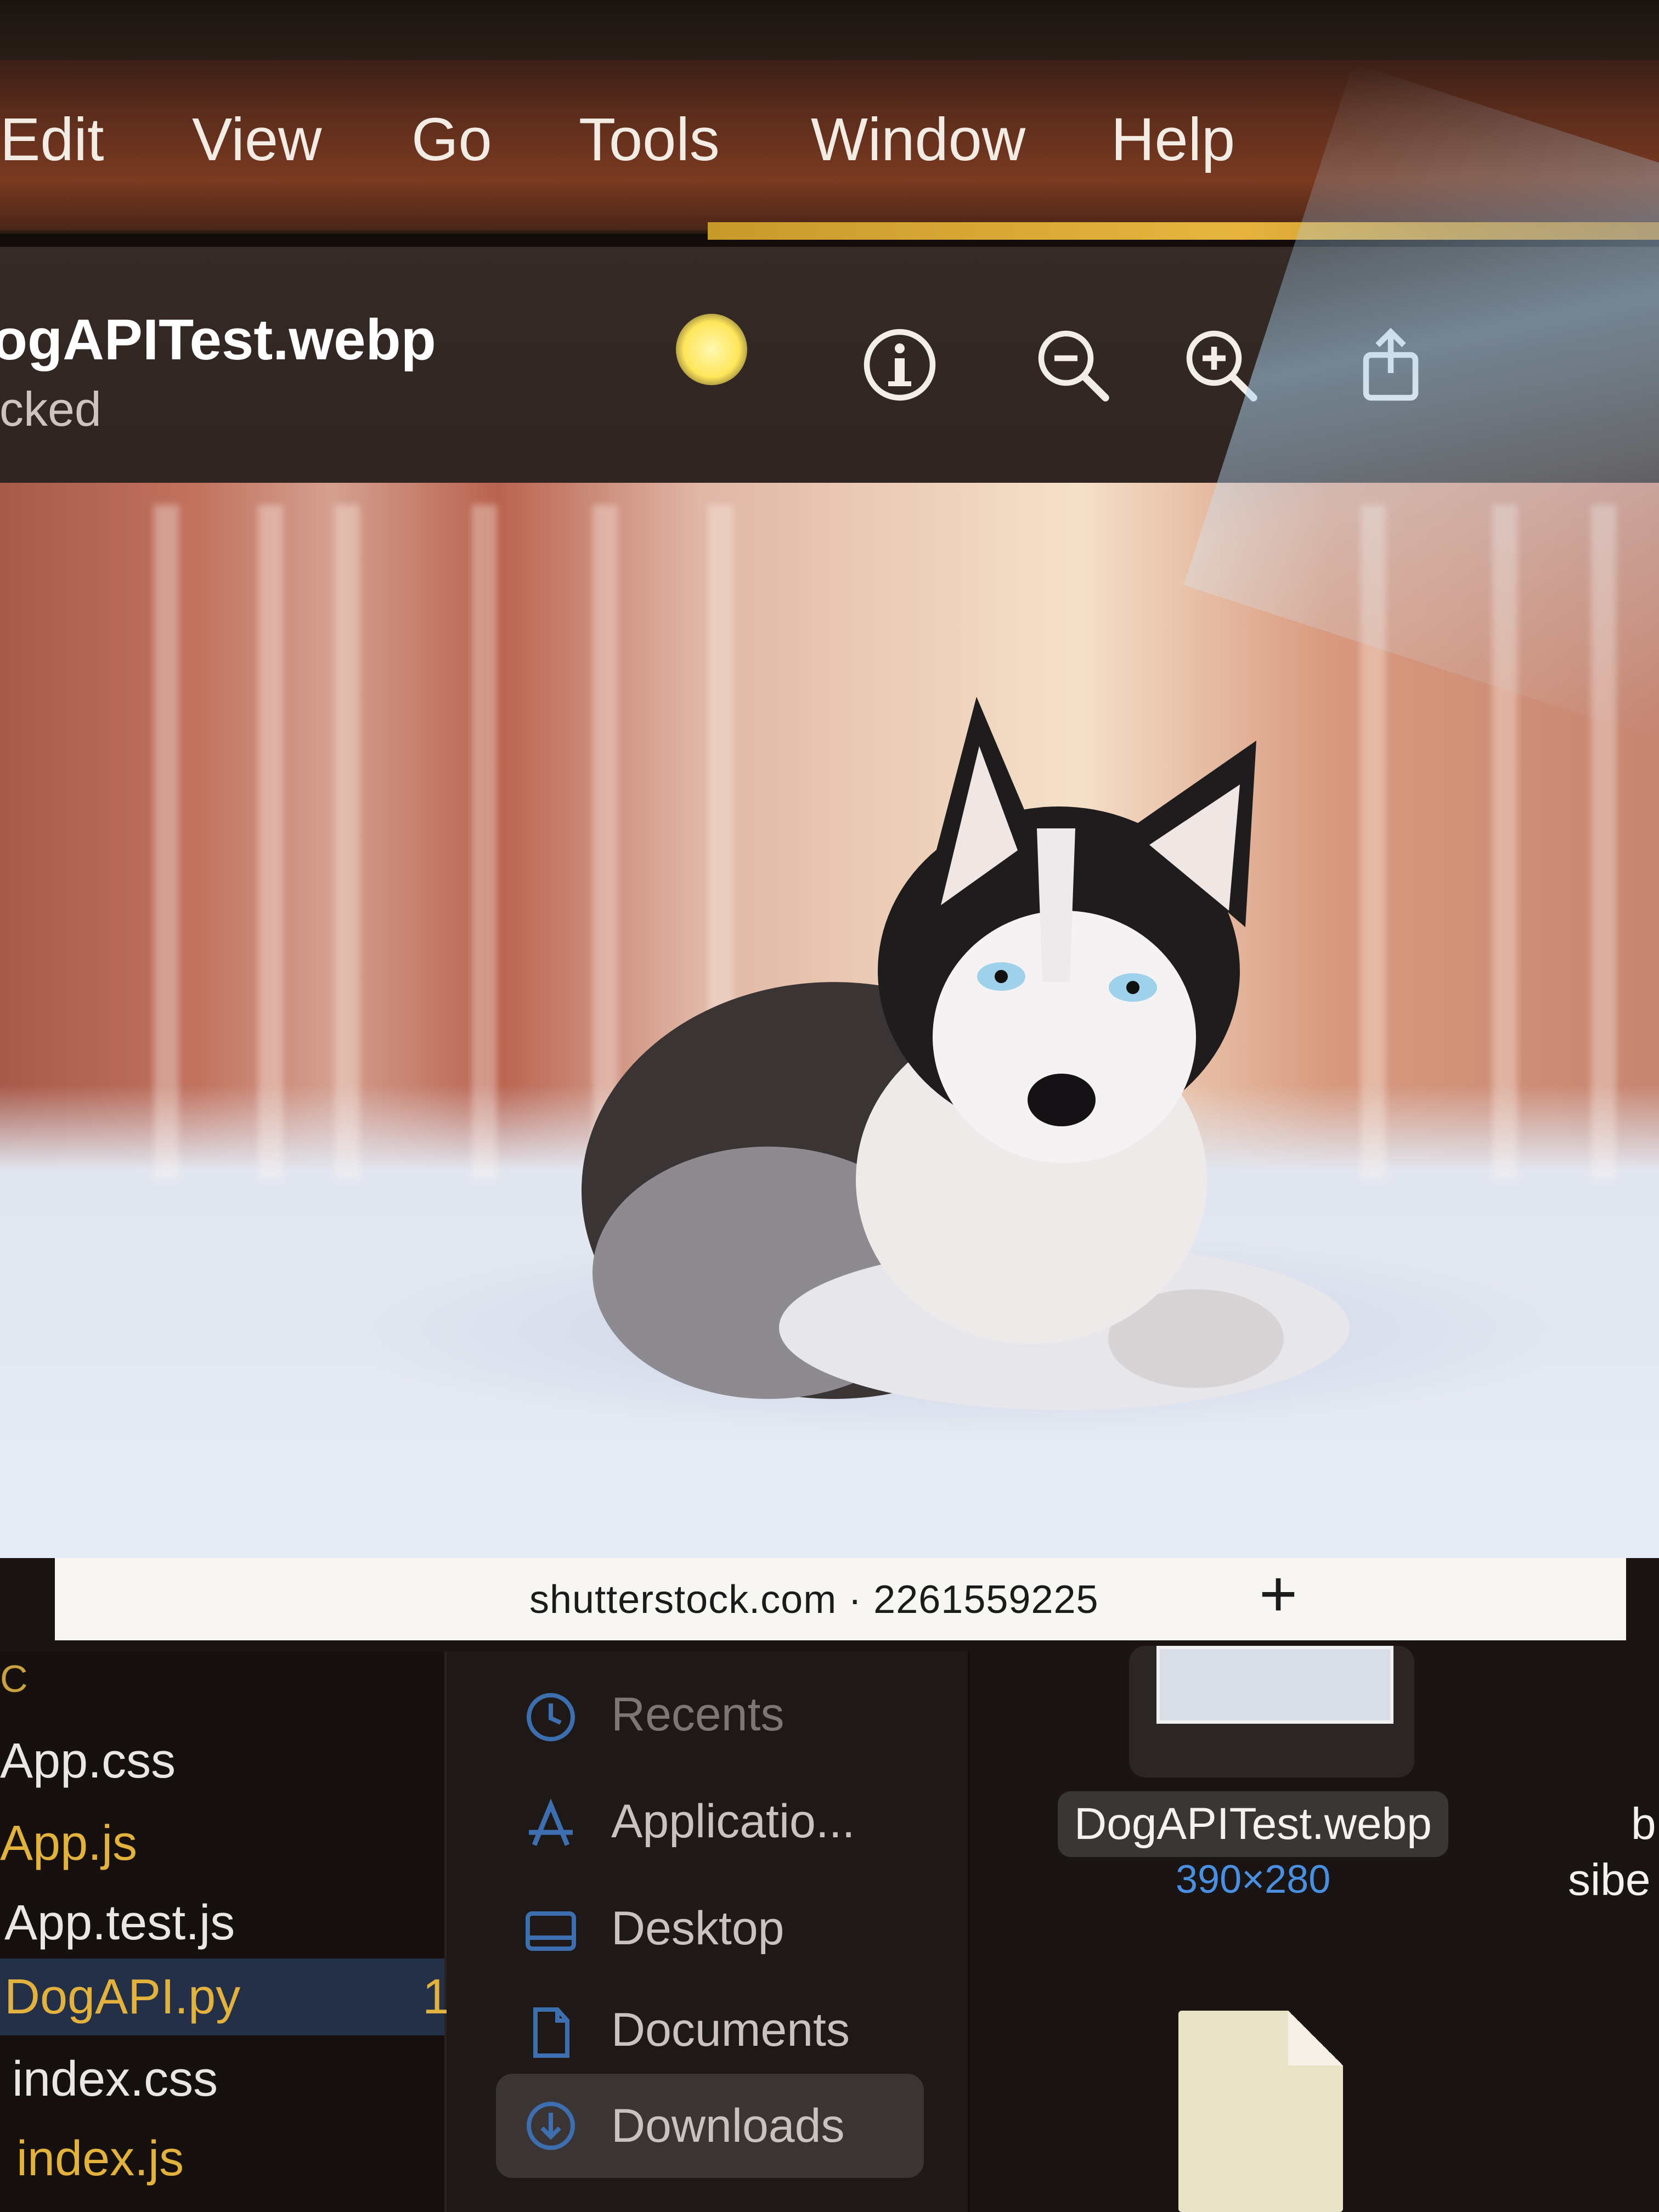 This screenshot has width=1659, height=2212. I want to click on file-tile-selected, so click(1272, 1712).